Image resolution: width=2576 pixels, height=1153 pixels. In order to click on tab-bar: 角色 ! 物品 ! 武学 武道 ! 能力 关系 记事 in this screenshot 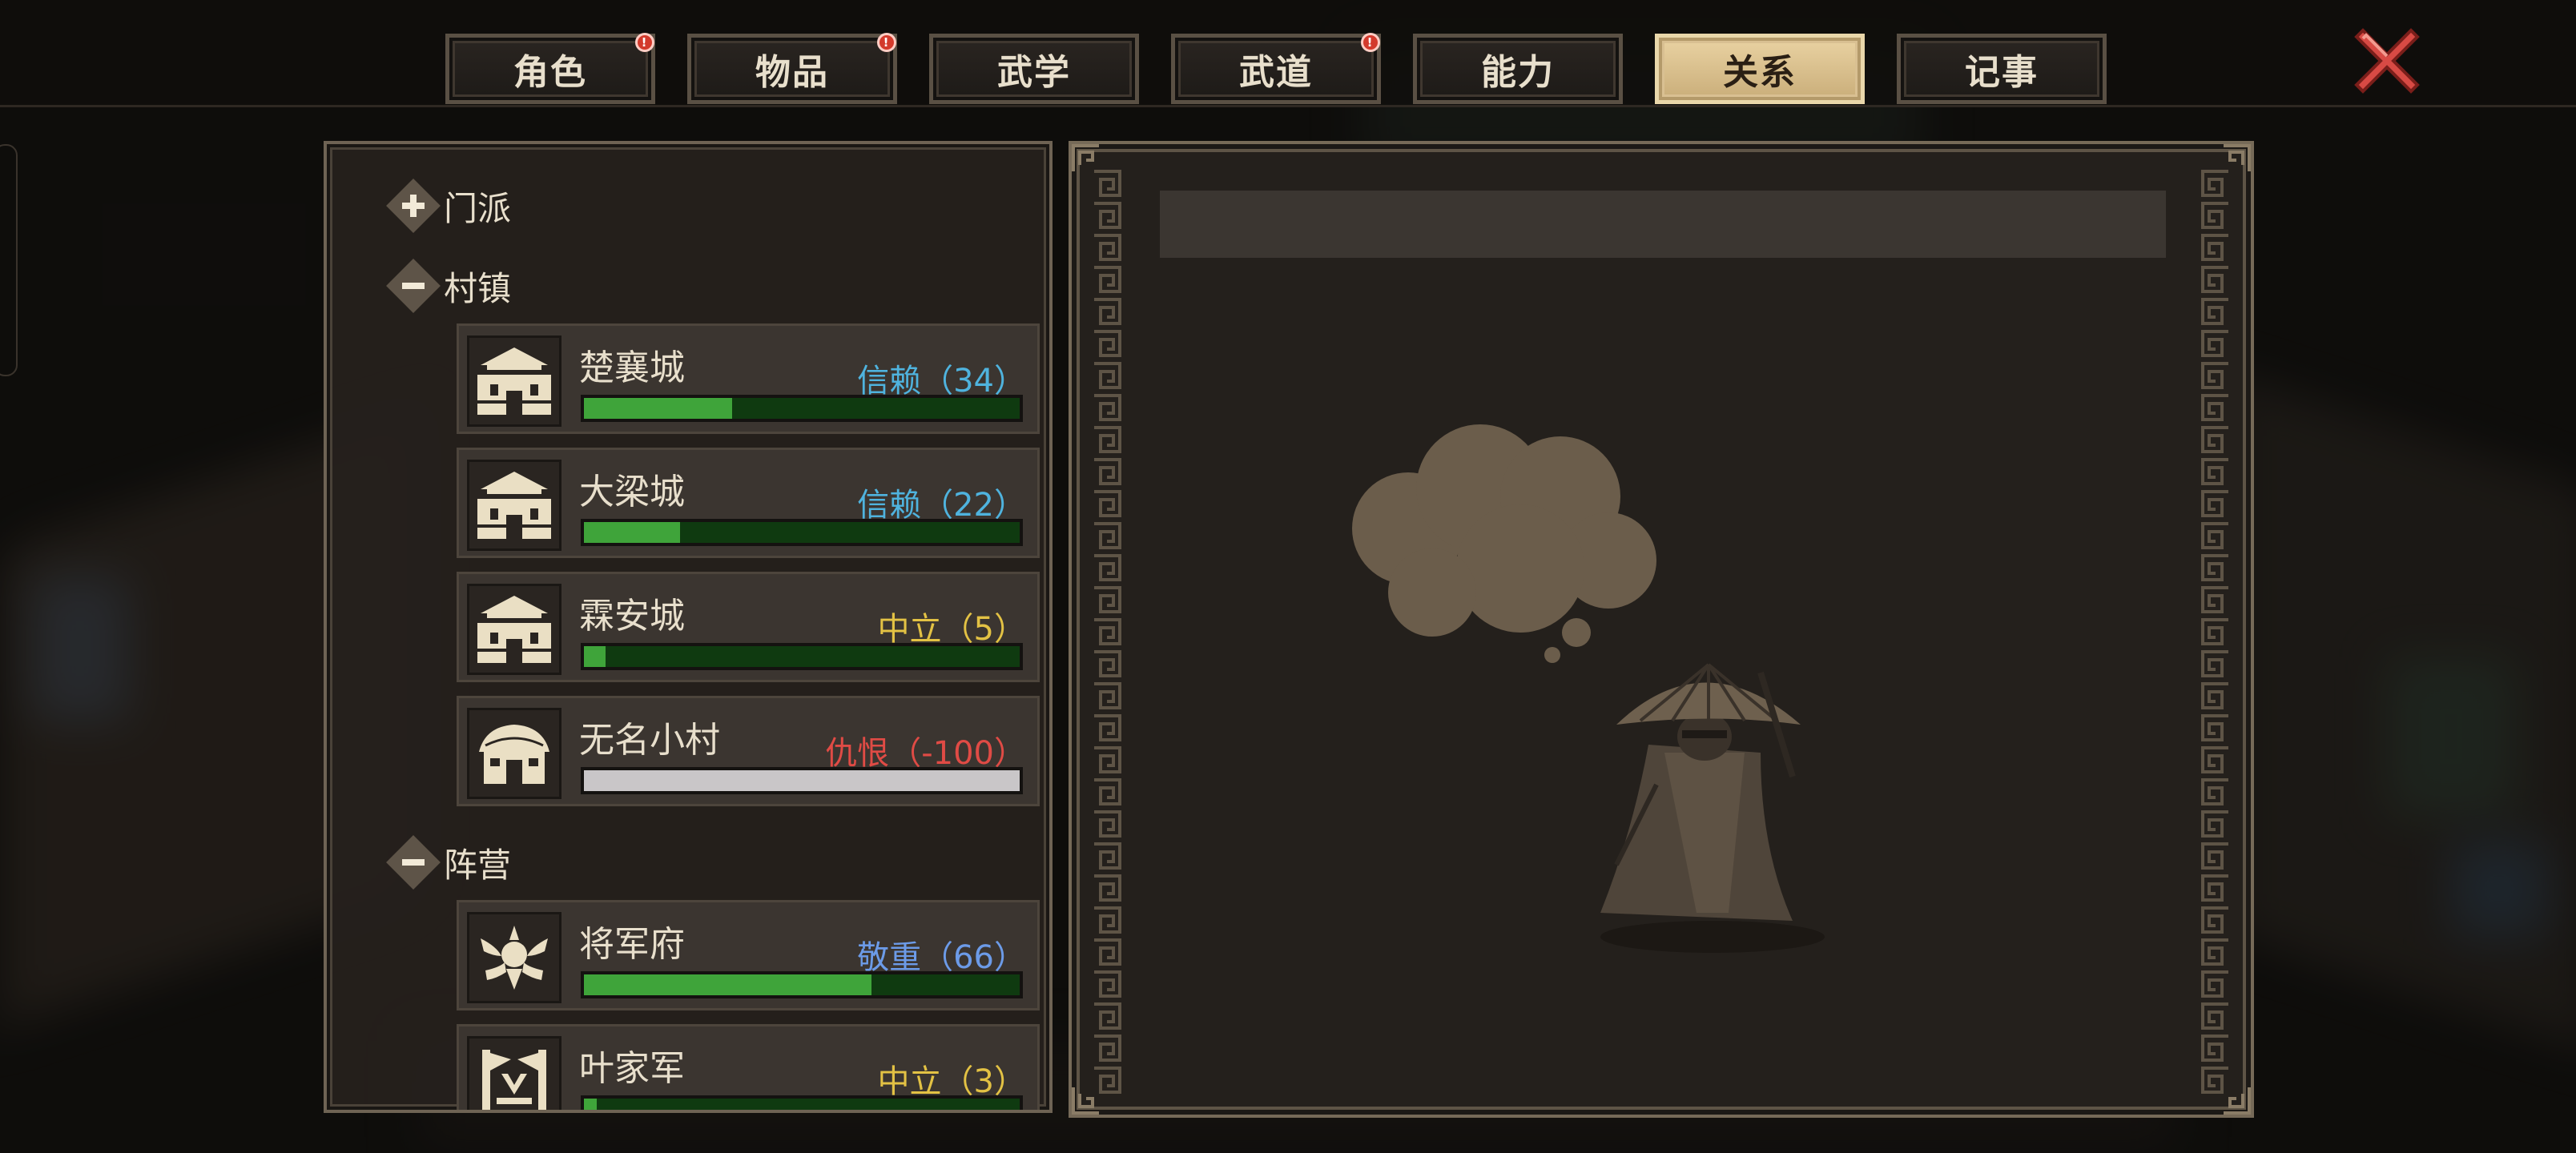, I will do `click(1288, 54)`.